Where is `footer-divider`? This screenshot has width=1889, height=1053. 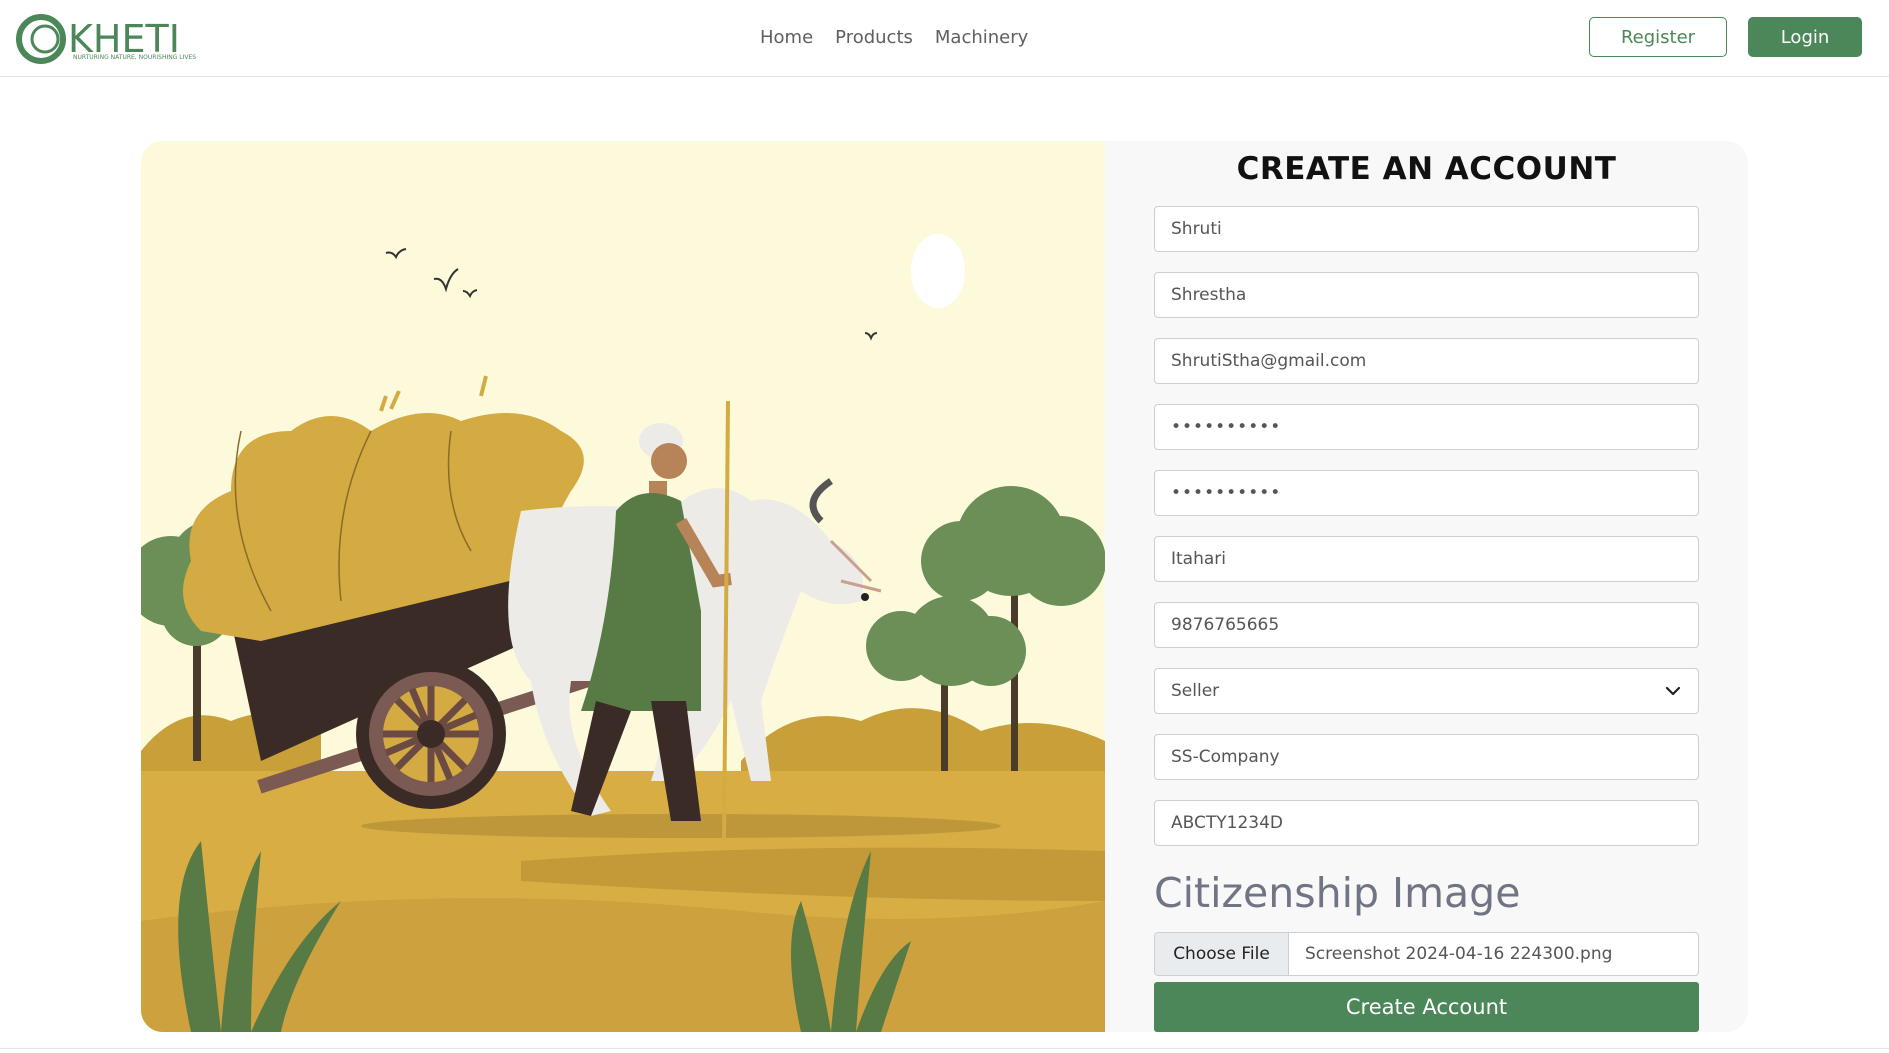
footer-divider is located at coordinates (944, 1048).